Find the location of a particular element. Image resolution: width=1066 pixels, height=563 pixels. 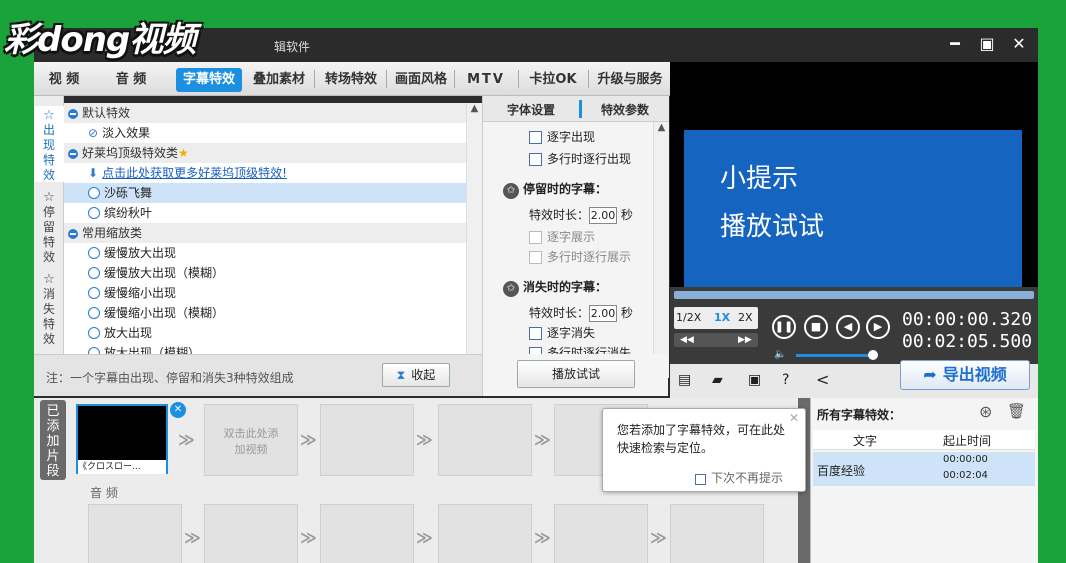

char-show-option: 逐字展示 is located at coordinates (562, 236).